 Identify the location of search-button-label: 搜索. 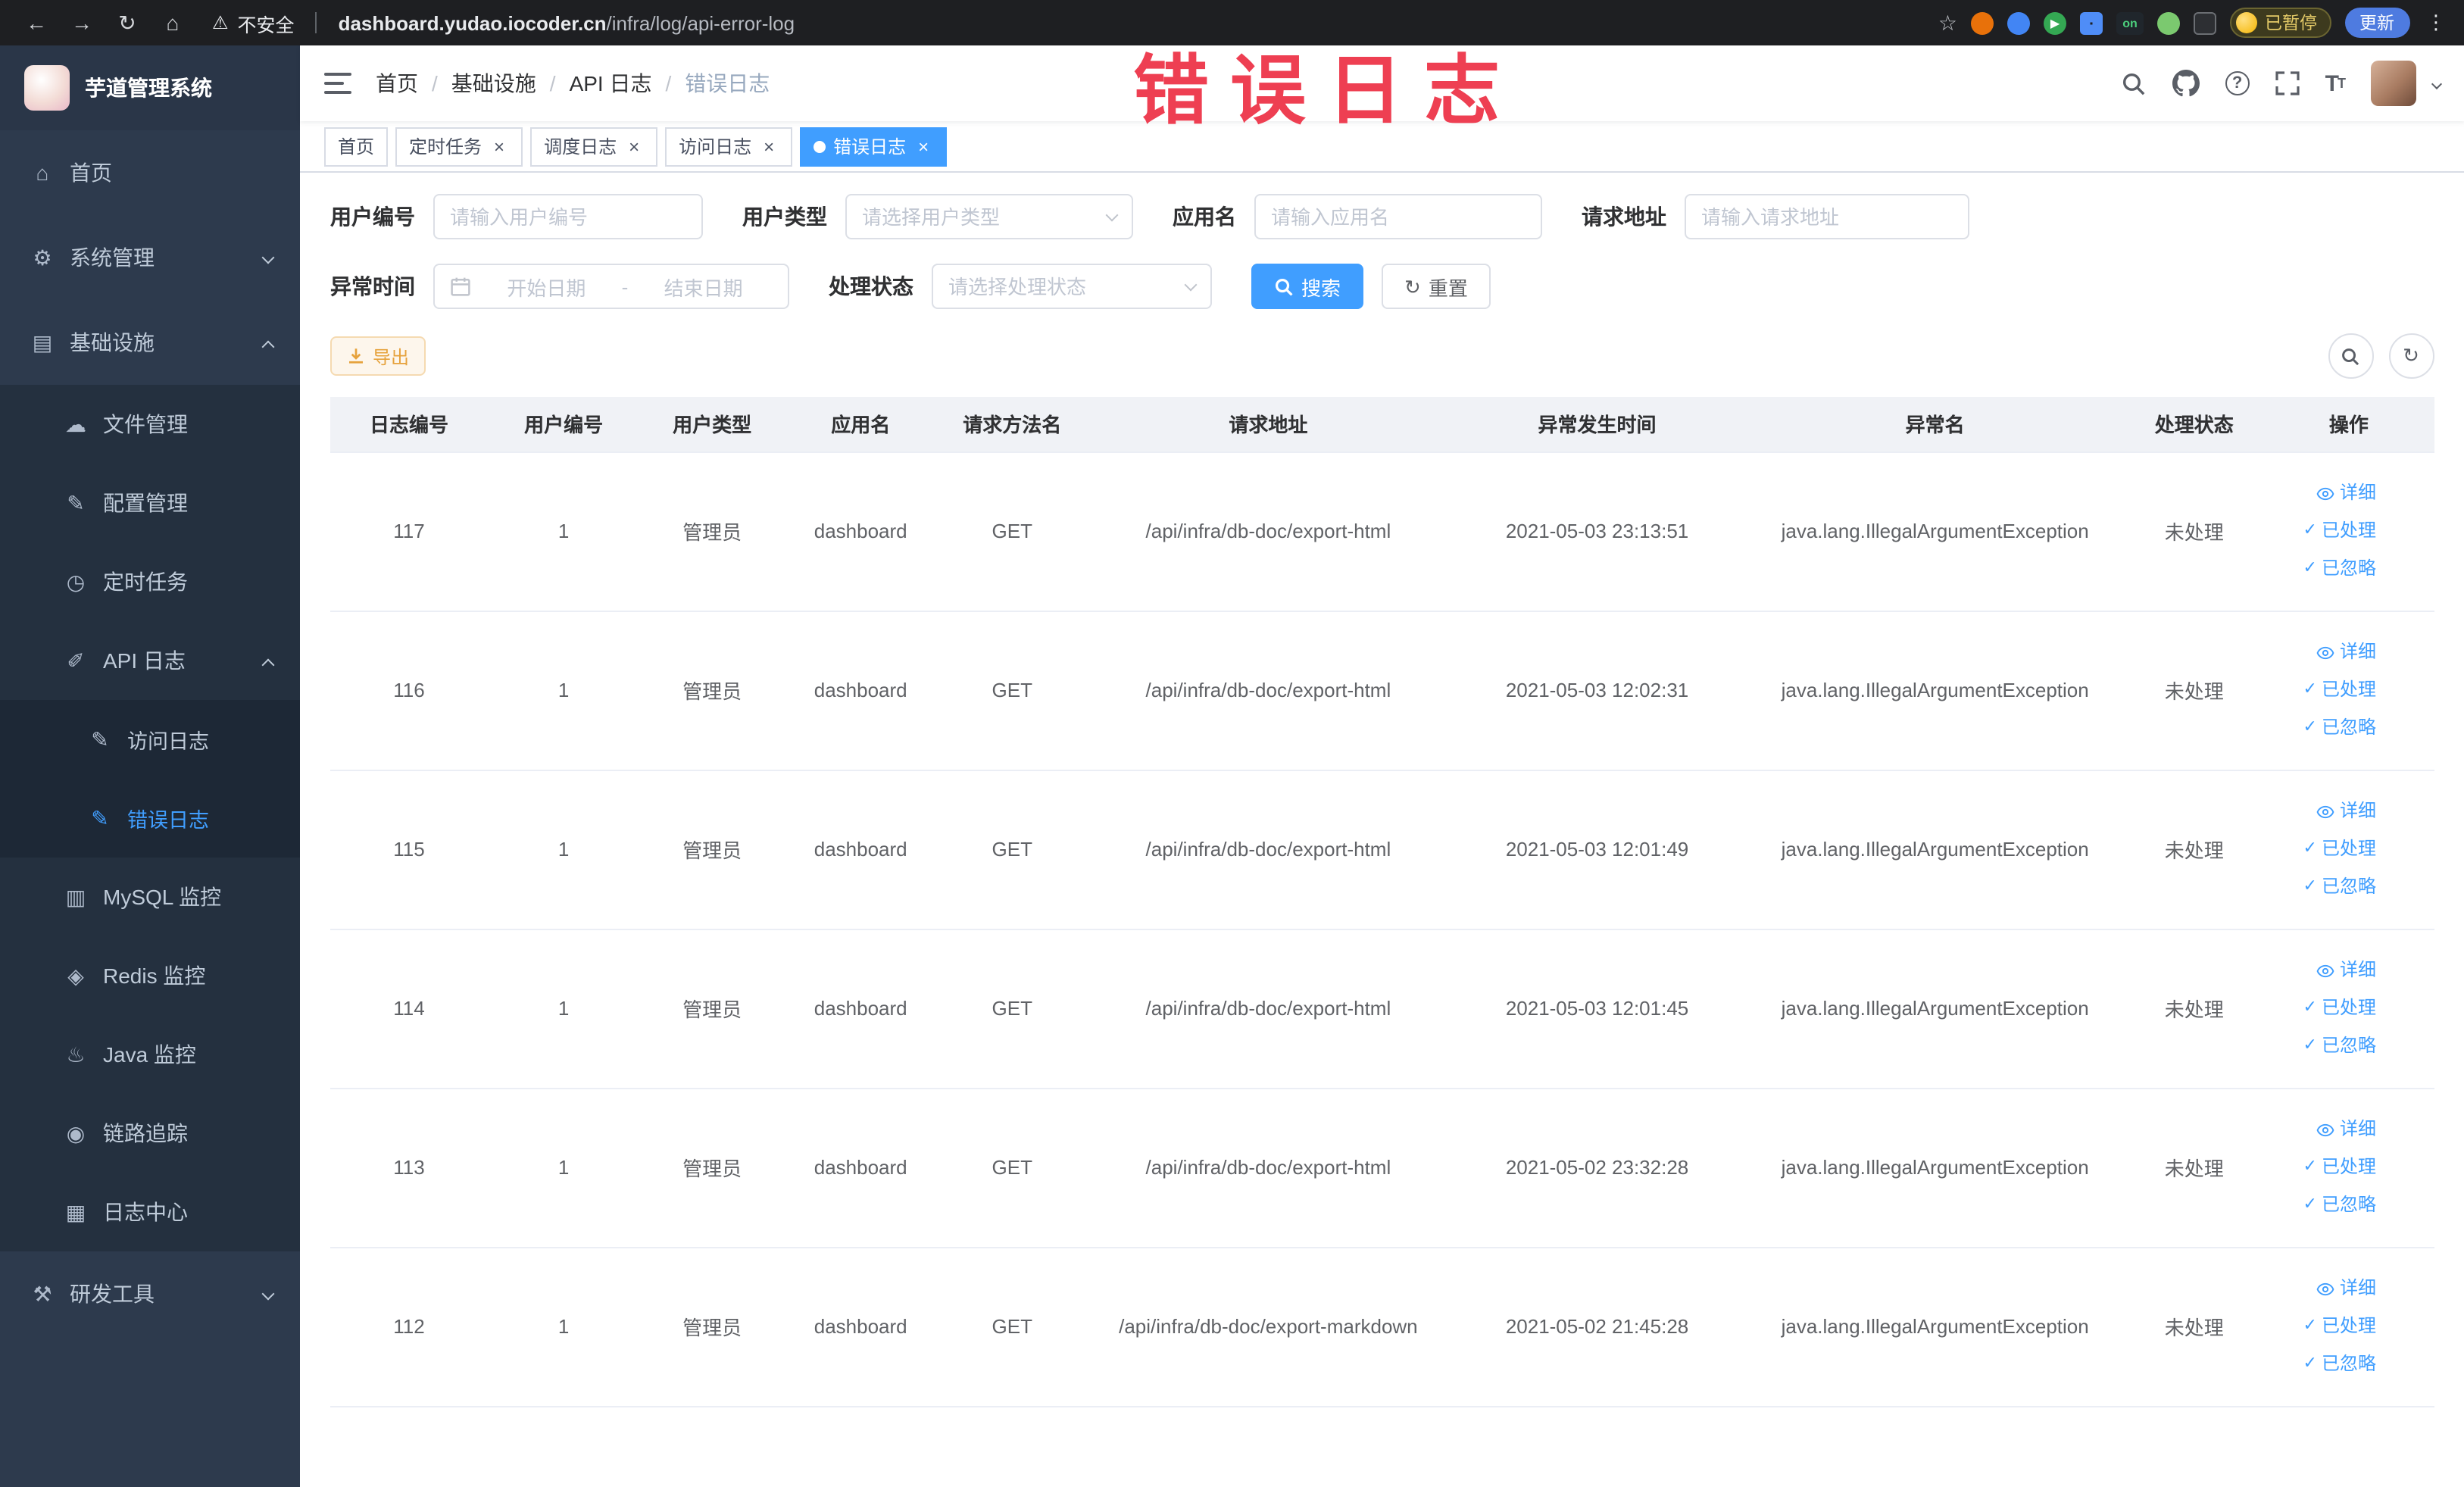
(1321, 287).